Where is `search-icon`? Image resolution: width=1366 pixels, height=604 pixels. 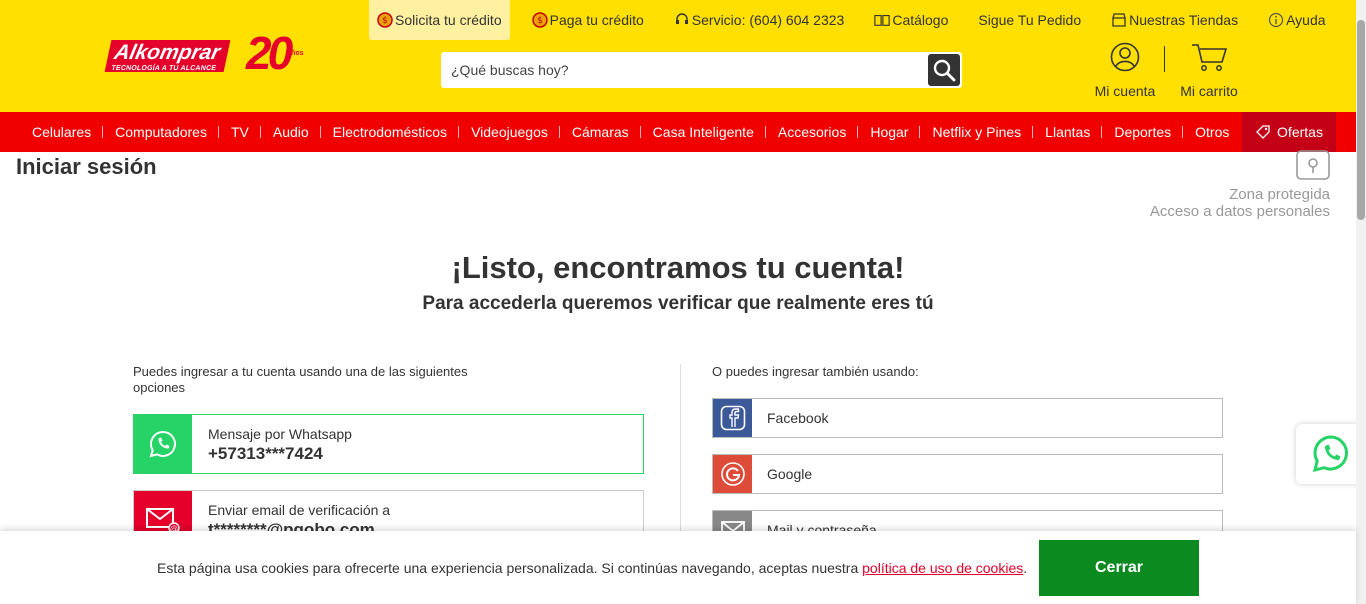
search-icon is located at coordinates (944, 70).